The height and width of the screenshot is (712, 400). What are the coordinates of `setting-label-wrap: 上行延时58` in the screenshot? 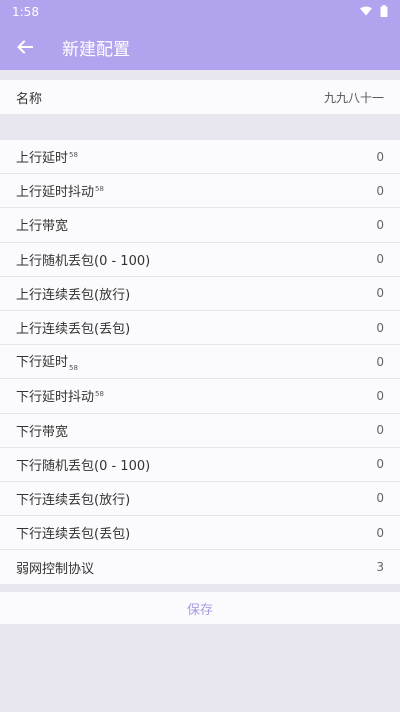 It's located at (47, 156).